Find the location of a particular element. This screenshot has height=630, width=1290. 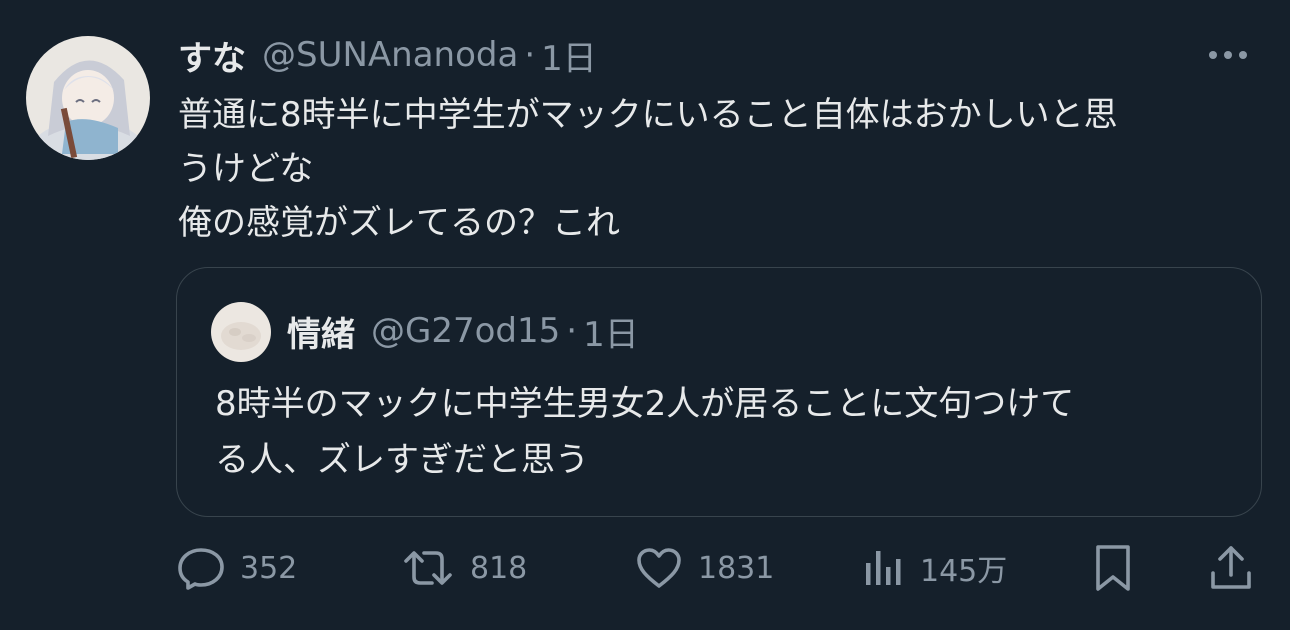

quoted-author-display-name: 情緒 is located at coordinates (321, 331).